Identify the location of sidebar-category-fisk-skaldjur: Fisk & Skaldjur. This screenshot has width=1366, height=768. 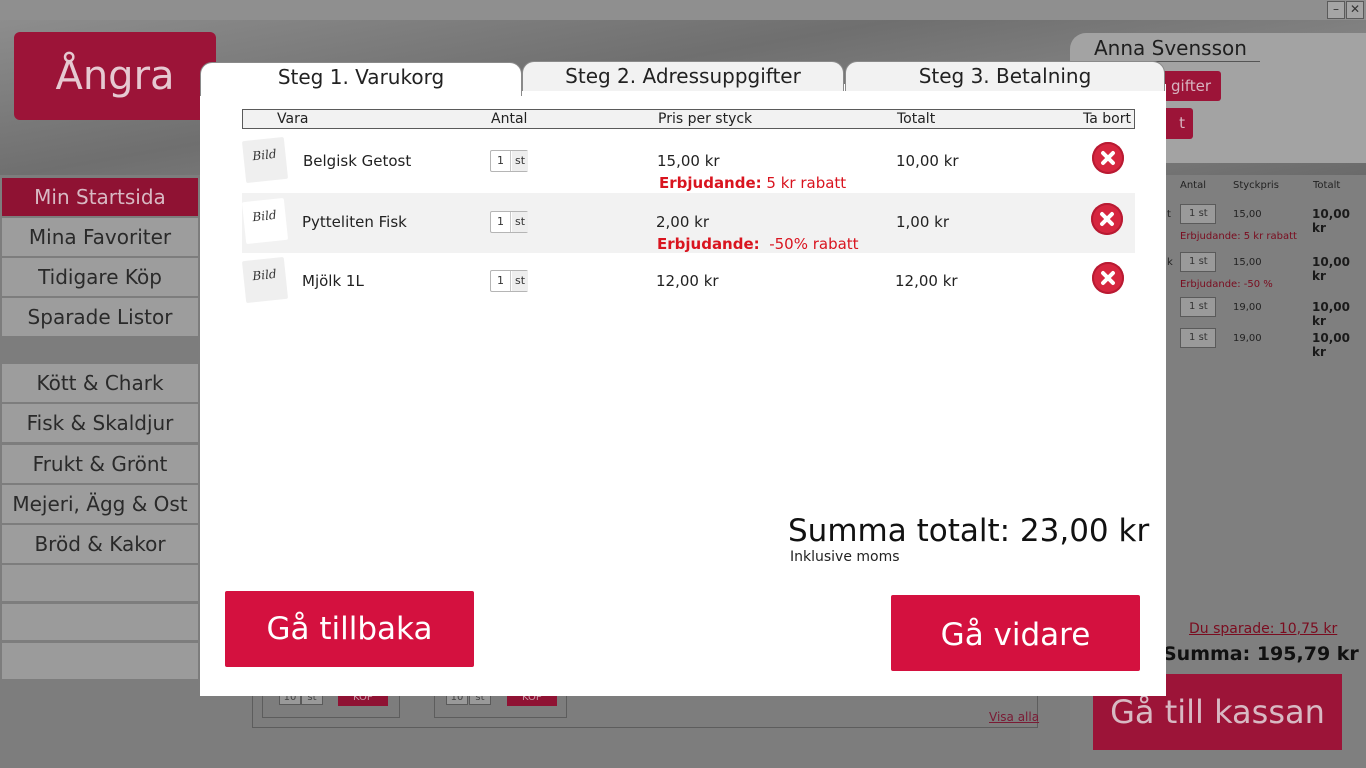
(100, 423).